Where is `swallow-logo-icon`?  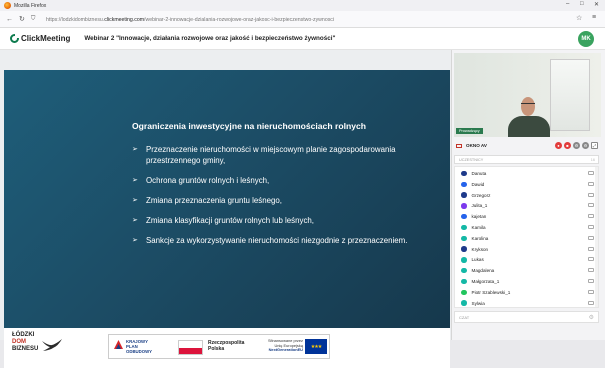
swallow-logo-icon is located at coordinates (52, 345).